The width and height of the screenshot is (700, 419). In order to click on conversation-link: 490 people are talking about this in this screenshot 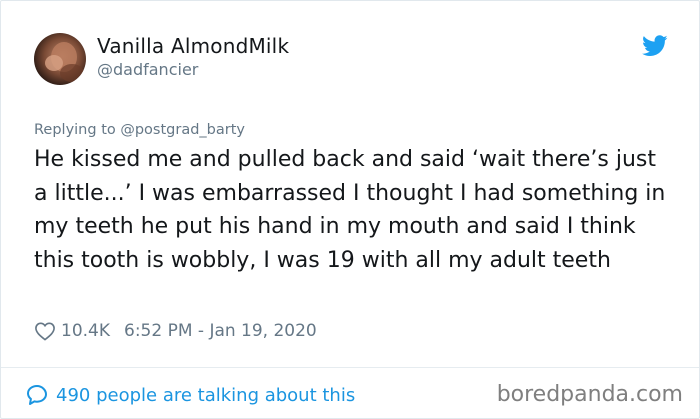, I will do `click(190, 395)`.